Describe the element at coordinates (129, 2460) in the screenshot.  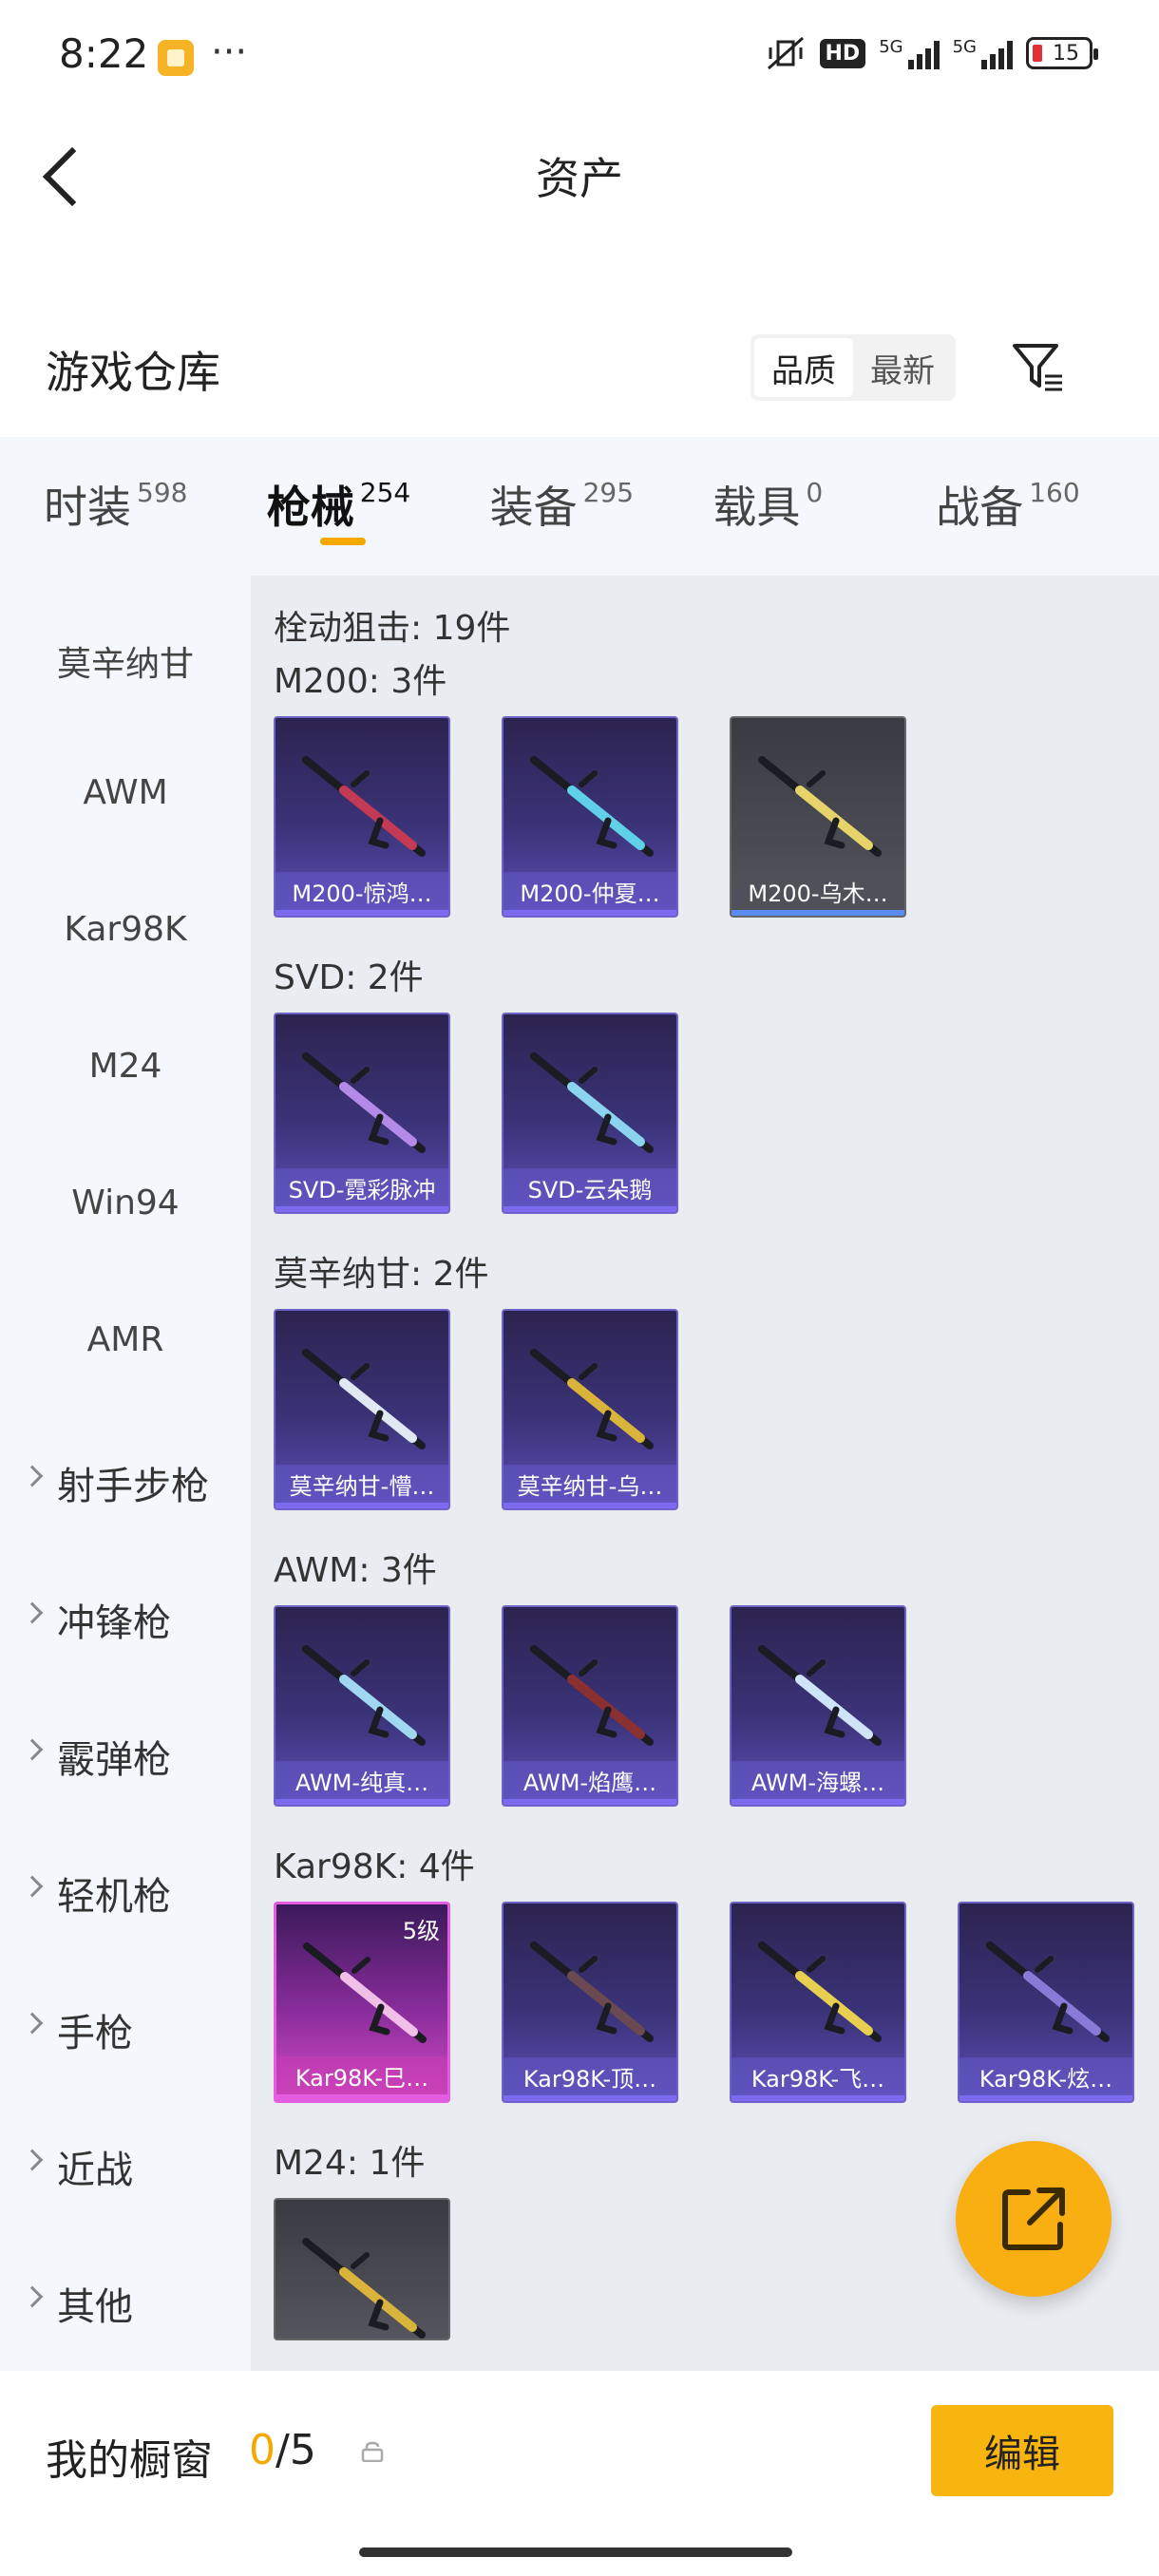
I see `showcase-label: 我的橱窗` at that location.